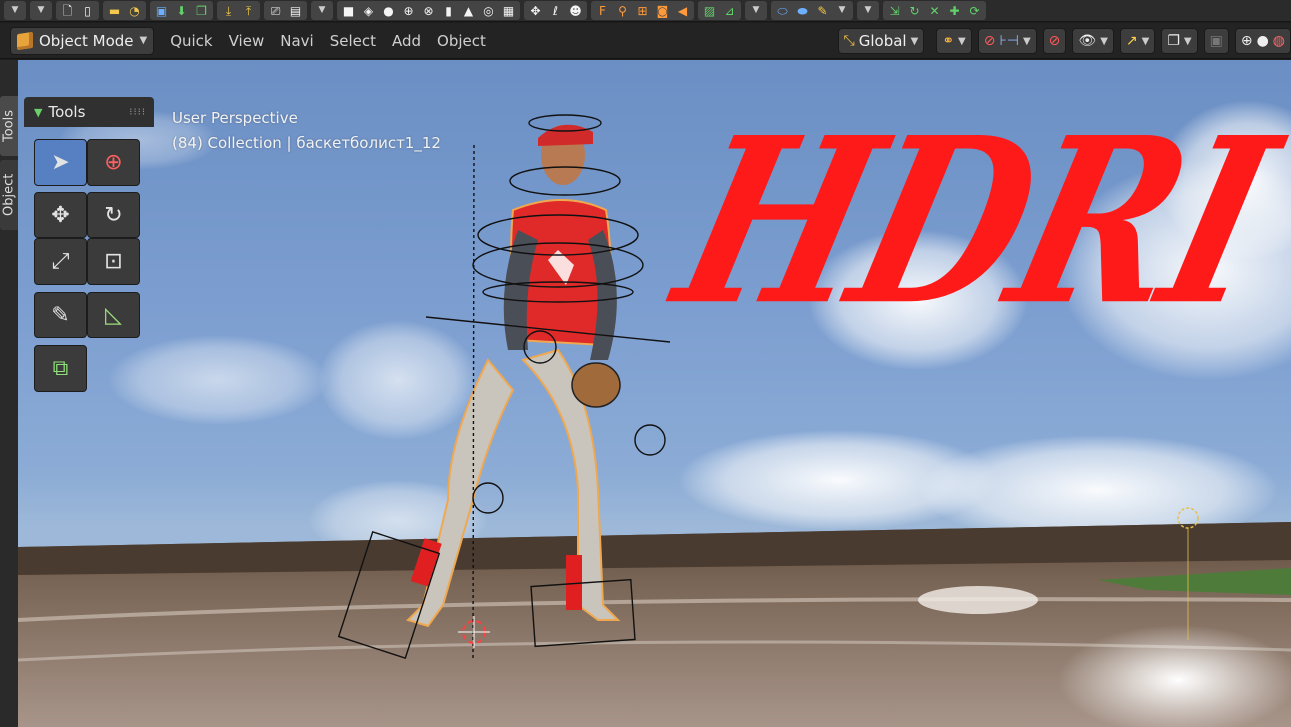 The image size is (1291, 727). I want to click on rotate-icon: ↻, so click(914, 10).